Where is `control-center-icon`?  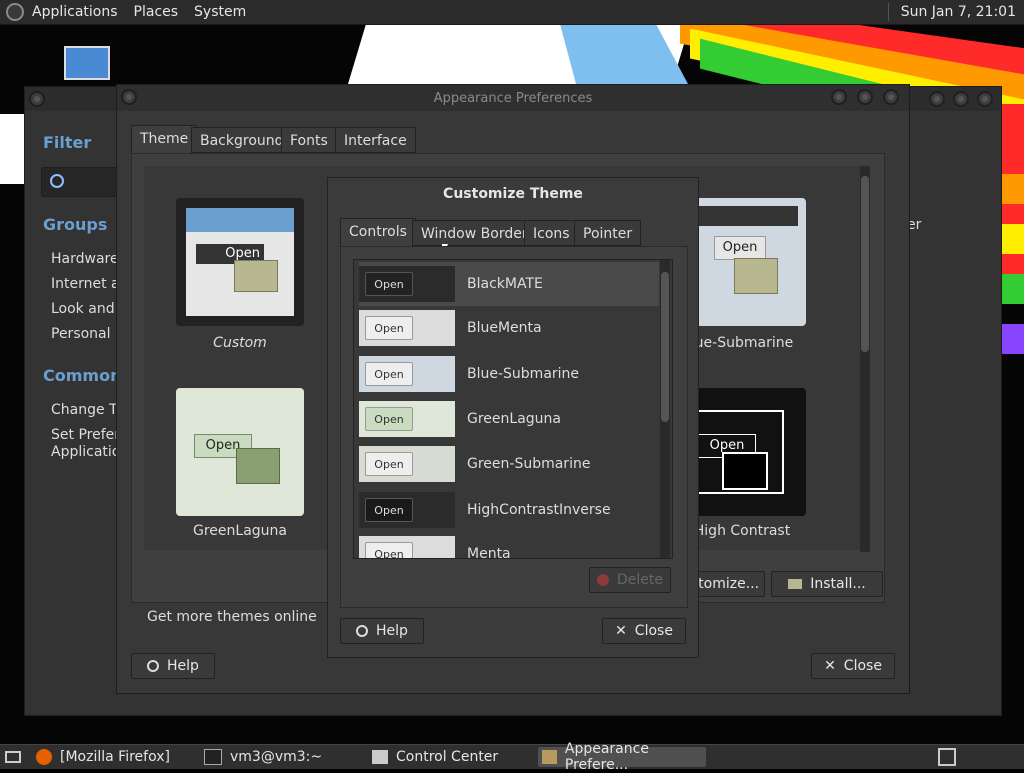 control-center-icon is located at coordinates (380, 757).